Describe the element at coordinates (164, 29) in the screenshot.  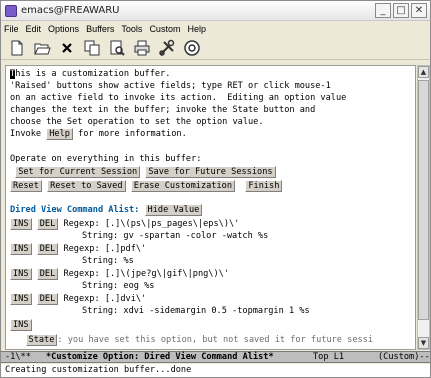
I see `menu-custom: Custom` at that location.